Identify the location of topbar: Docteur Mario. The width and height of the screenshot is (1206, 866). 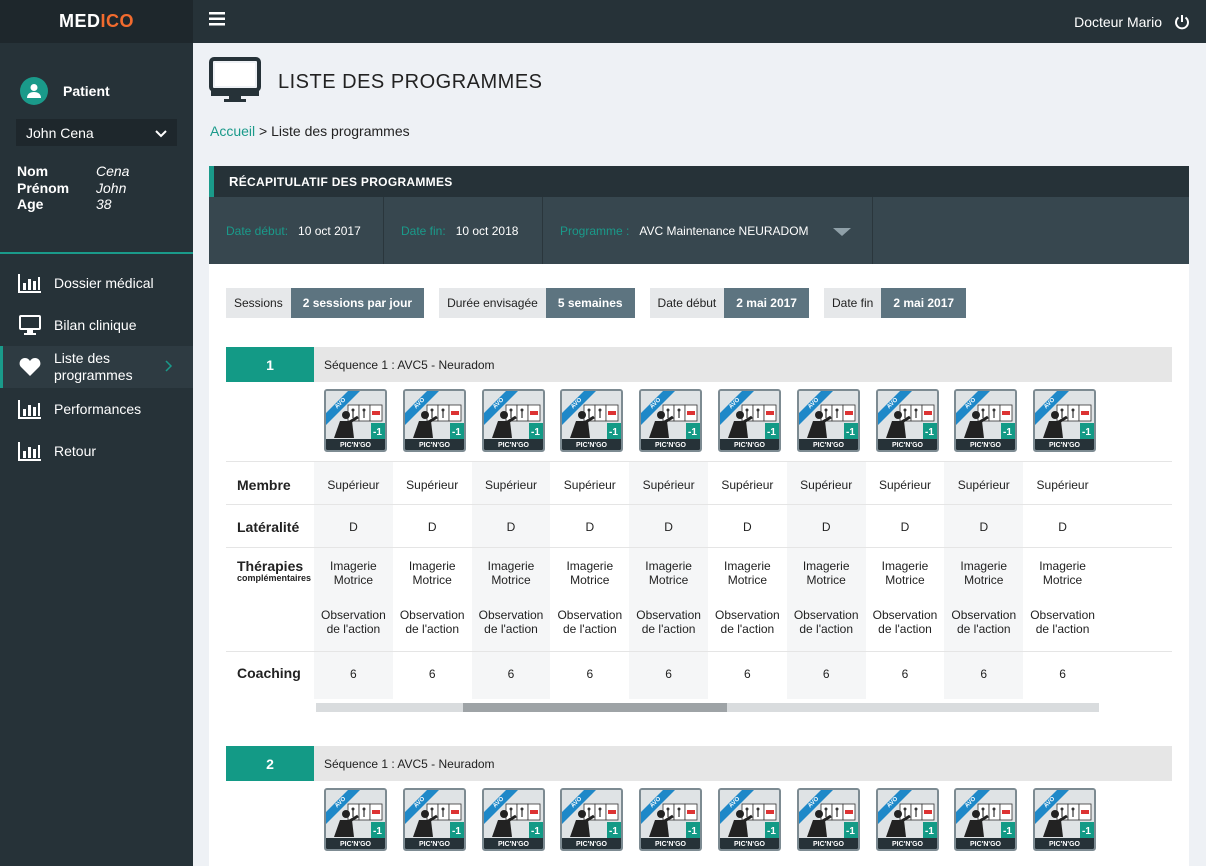
(699, 21).